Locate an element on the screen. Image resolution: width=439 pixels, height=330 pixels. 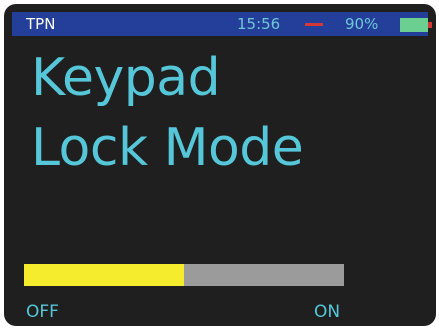
slider-fill is located at coordinates (104, 275).